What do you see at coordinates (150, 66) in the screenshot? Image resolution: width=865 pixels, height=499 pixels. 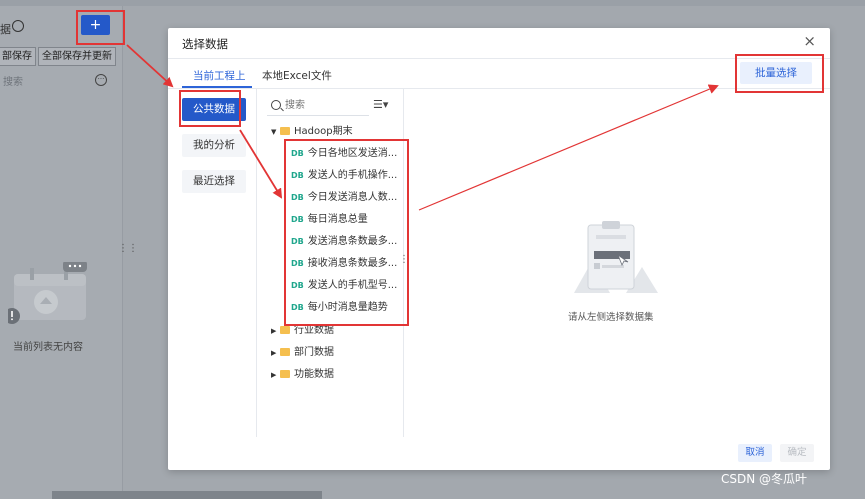 I see `arrow-to-public-data` at bounding box center [150, 66].